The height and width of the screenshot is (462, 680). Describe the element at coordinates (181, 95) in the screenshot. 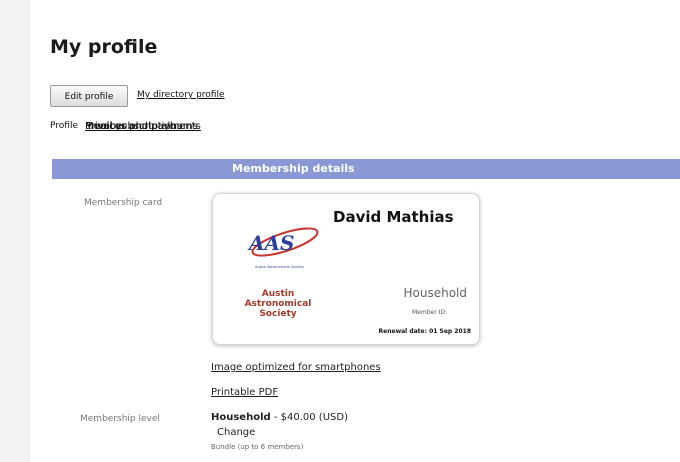

I see `directory-profile-link: My directory profile` at that location.